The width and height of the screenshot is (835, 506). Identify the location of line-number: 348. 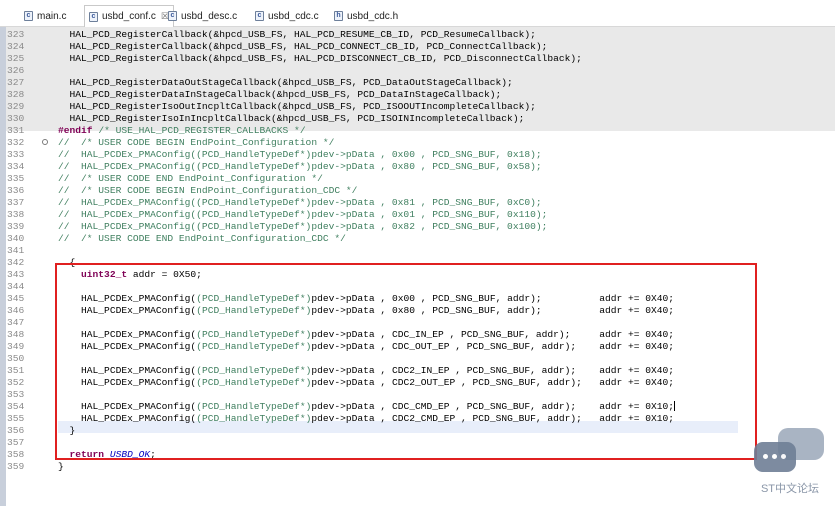
(16, 334).